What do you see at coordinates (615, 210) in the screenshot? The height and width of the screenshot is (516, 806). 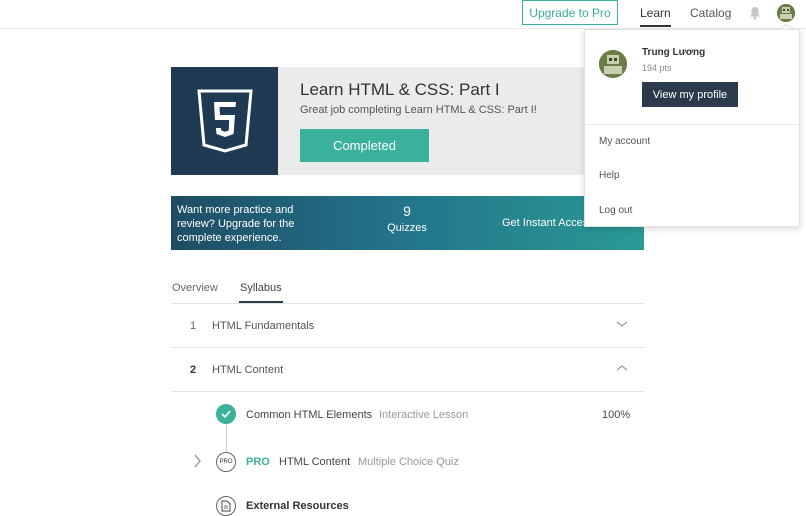 I see `menu-item-log-out: Log out` at bounding box center [615, 210].